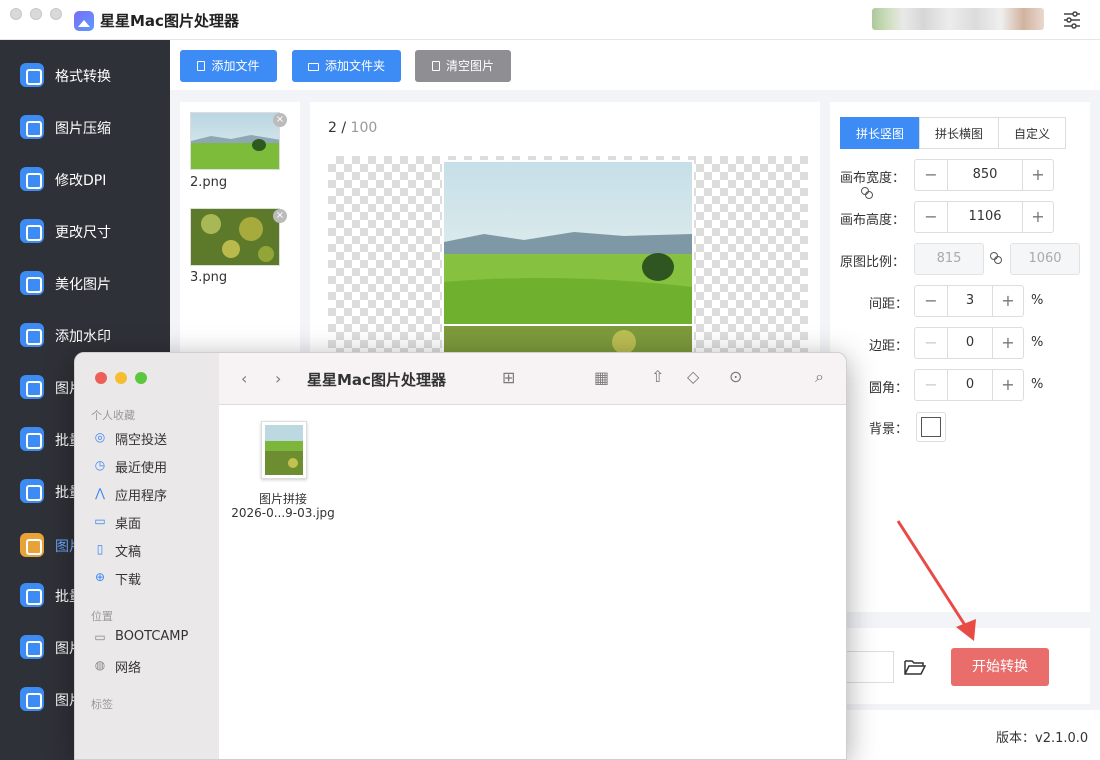  I want to click on sidebar-item-bootcamp: ▭ BOOTCAMP, so click(151, 638).